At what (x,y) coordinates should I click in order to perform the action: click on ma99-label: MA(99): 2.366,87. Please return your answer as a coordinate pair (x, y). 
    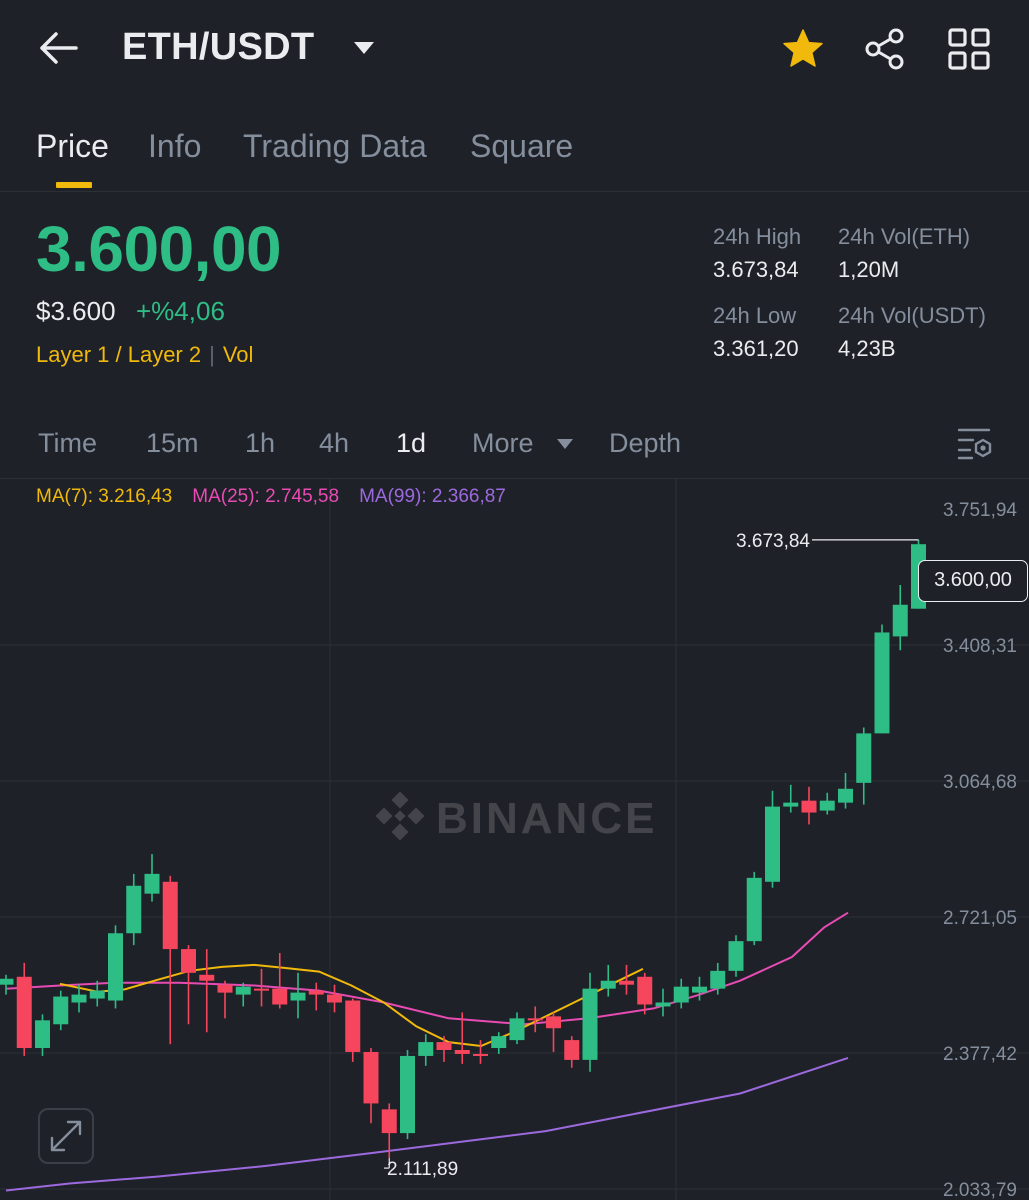
    Looking at the image, I should click on (432, 496).